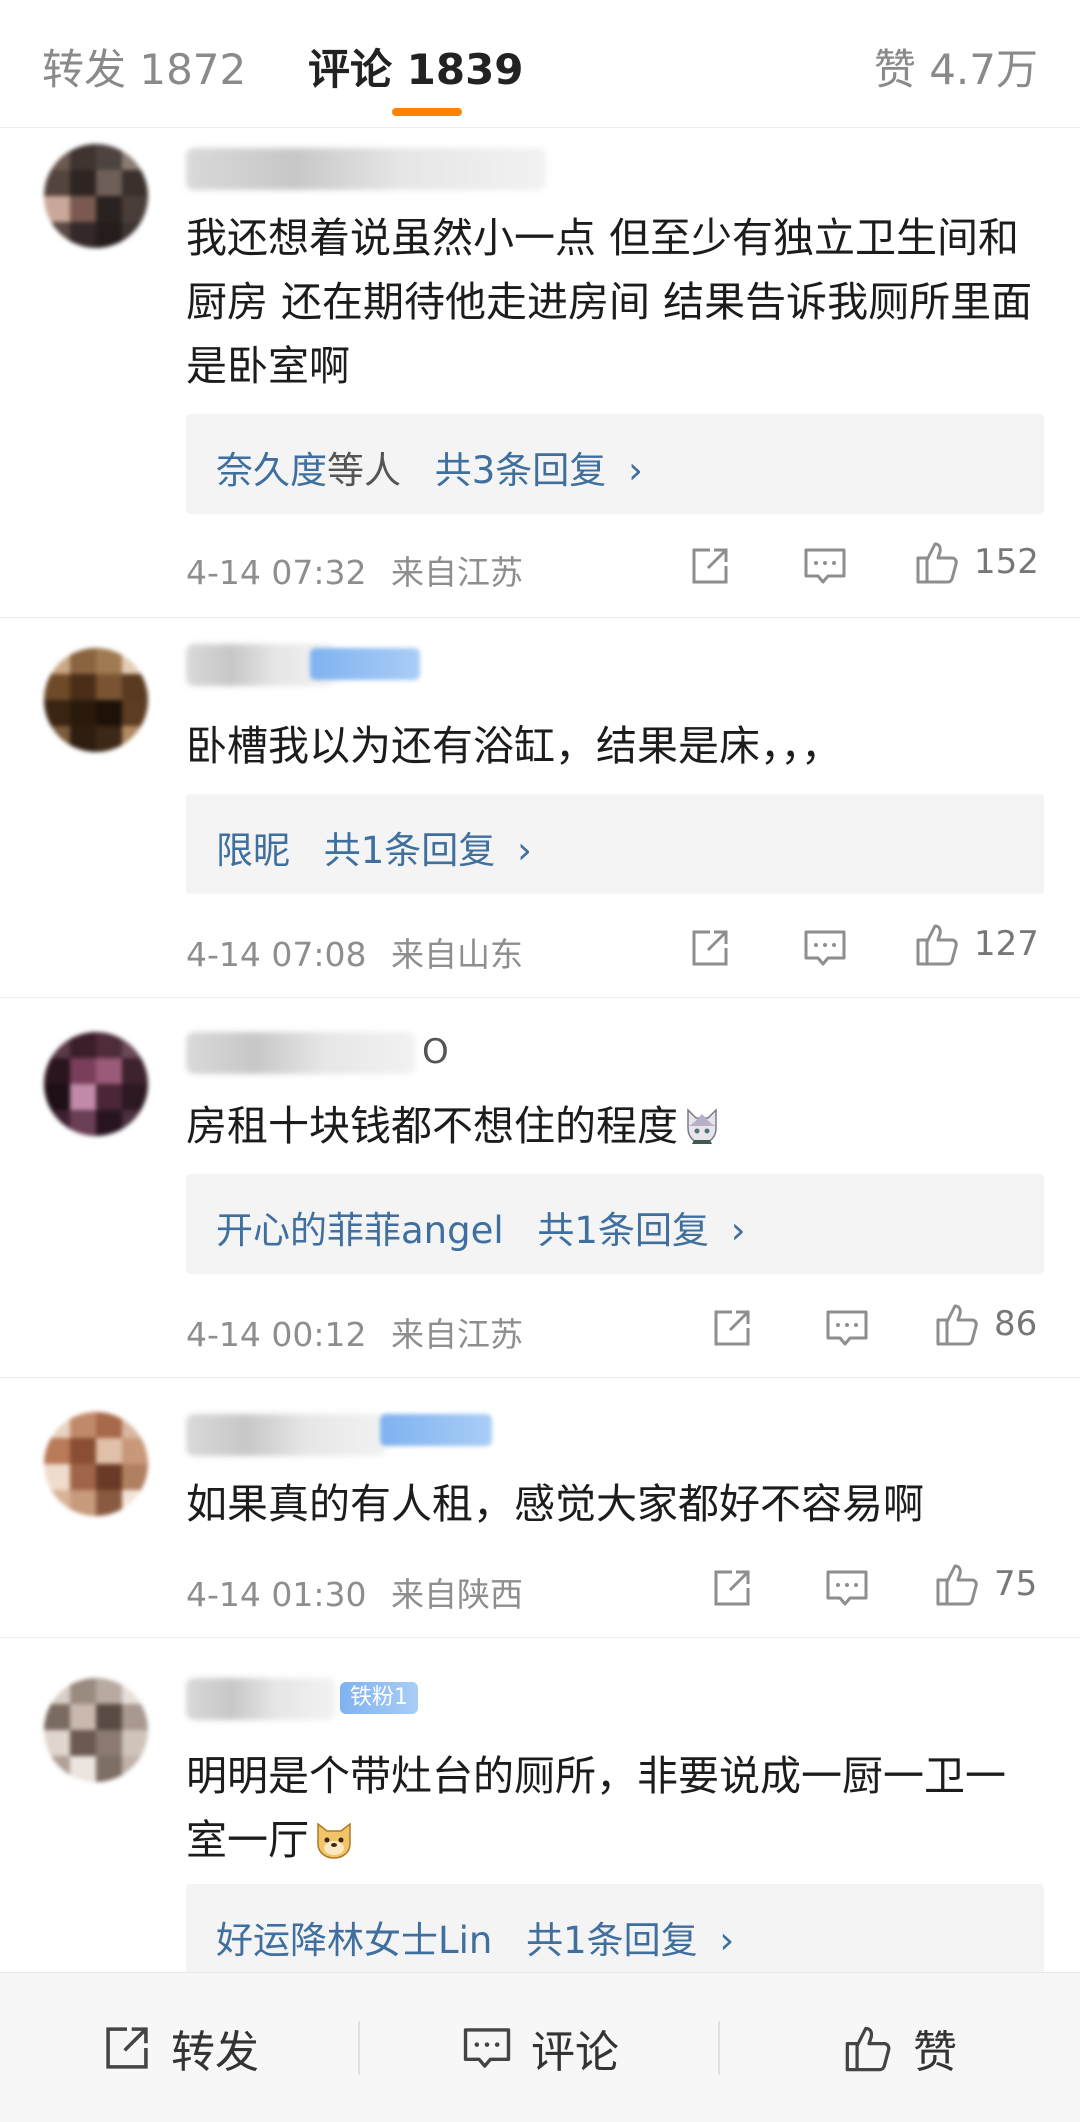 The height and width of the screenshot is (2122, 1080). Describe the element at coordinates (900, 2047) in the screenshot. I see `like-button: 赞` at that location.